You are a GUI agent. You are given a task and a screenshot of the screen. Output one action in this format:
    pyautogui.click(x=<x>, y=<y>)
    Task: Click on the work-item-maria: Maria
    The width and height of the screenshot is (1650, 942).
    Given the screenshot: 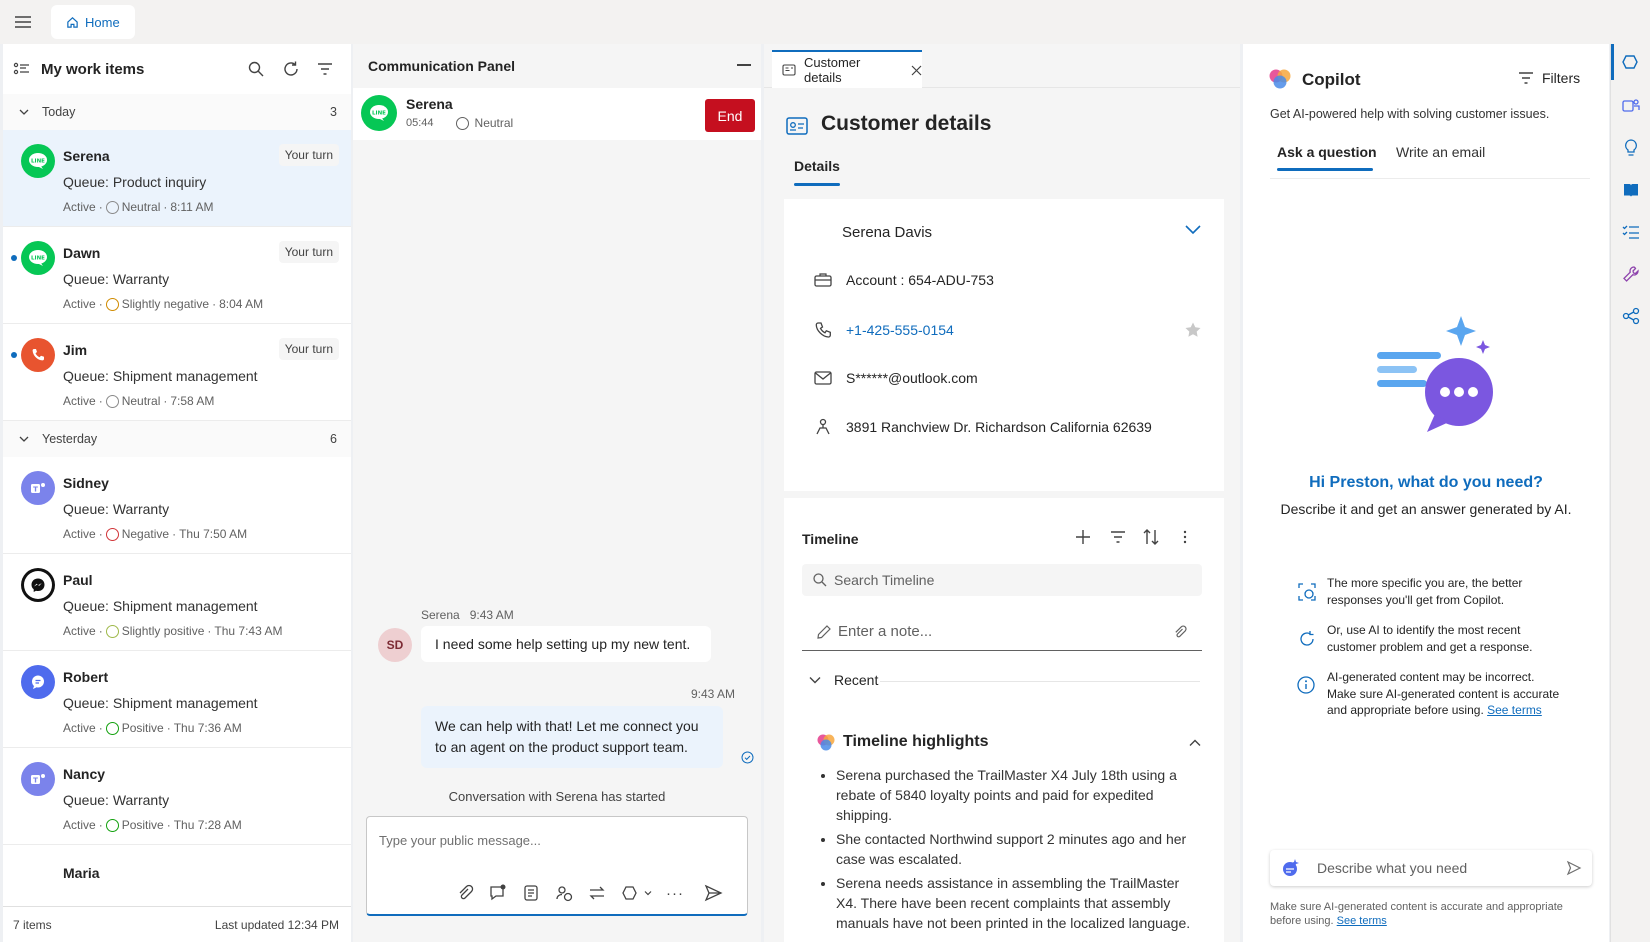 What is the action you would take?
    pyautogui.click(x=177, y=875)
    